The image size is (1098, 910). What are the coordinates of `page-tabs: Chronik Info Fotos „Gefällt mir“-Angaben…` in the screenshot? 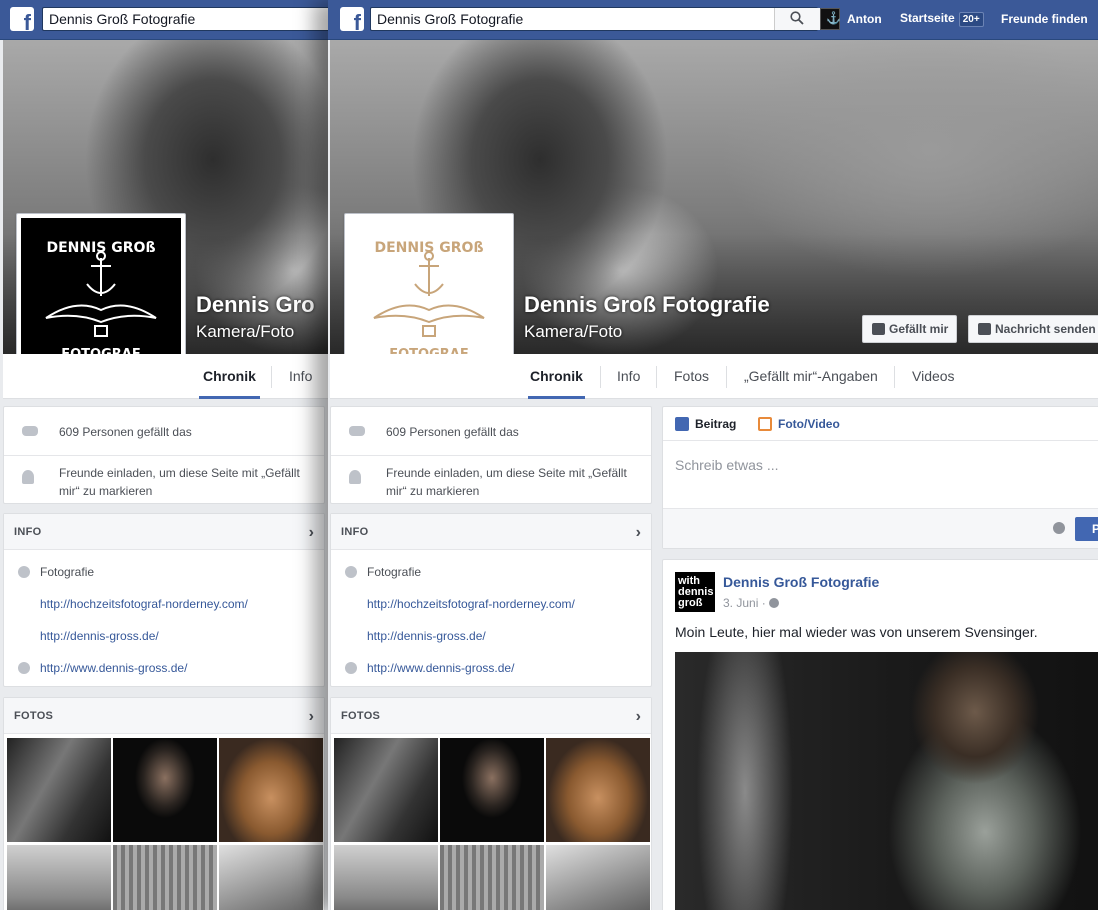 It's located at (714, 376).